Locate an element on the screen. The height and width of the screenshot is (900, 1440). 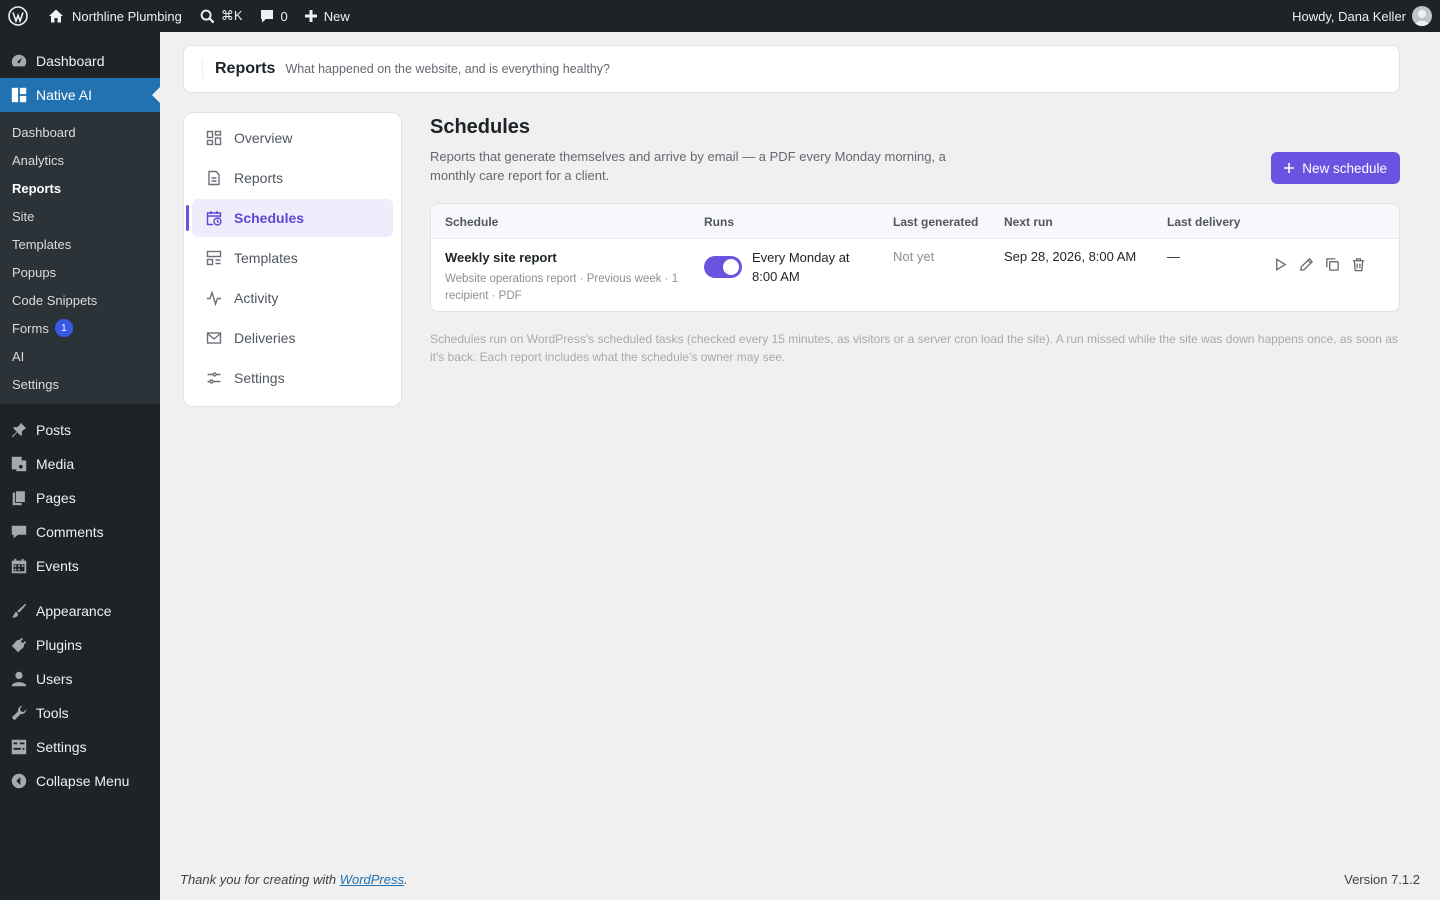
collapse-menu-button: Collapse Menu is located at coordinates (80, 781).